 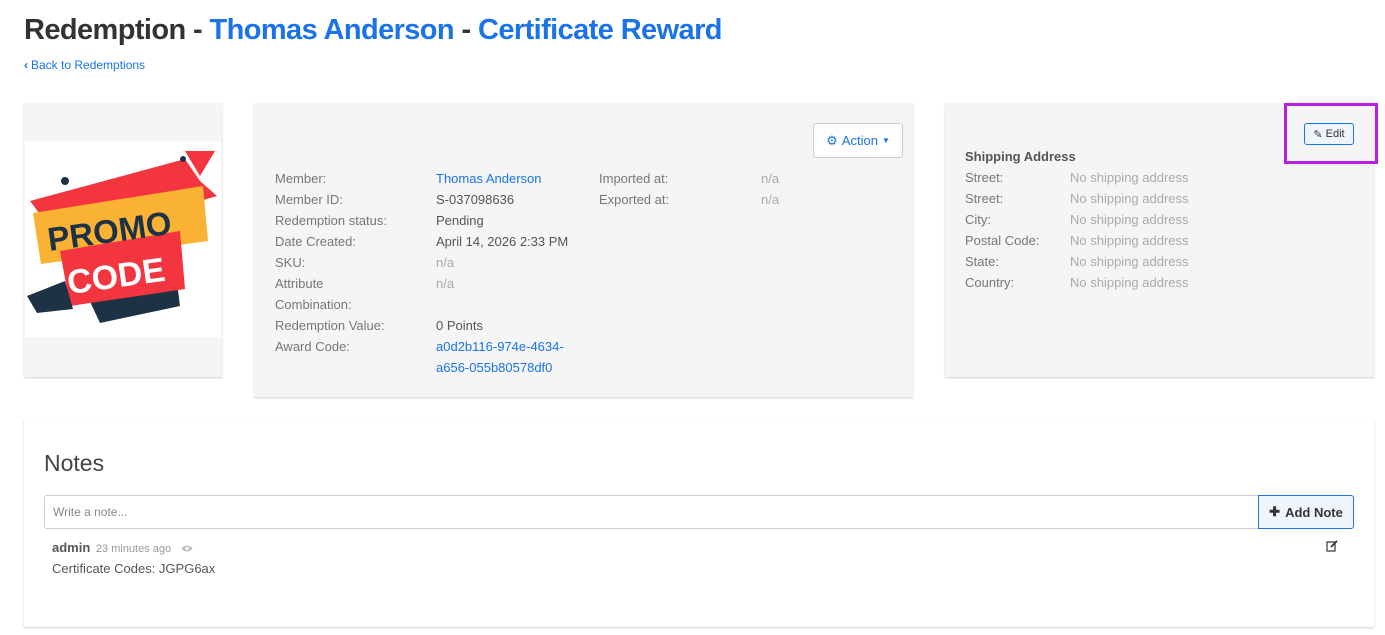 I want to click on action-dropdown-button: ⚙ Action ▼, so click(x=858, y=140).